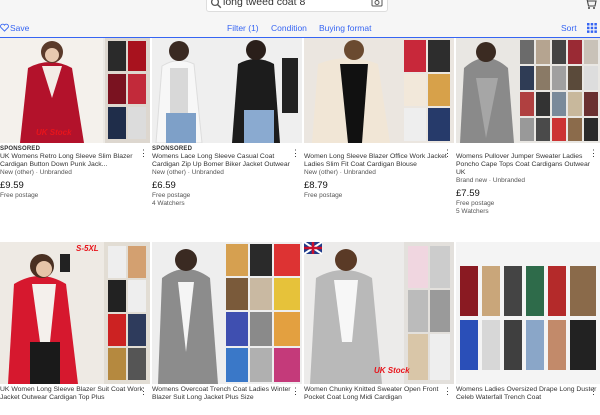 The image size is (600, 415). What do you see at coordinates (377, 4) in the screenshot?
I see `camera-icon` at bounding box center [377, 4].